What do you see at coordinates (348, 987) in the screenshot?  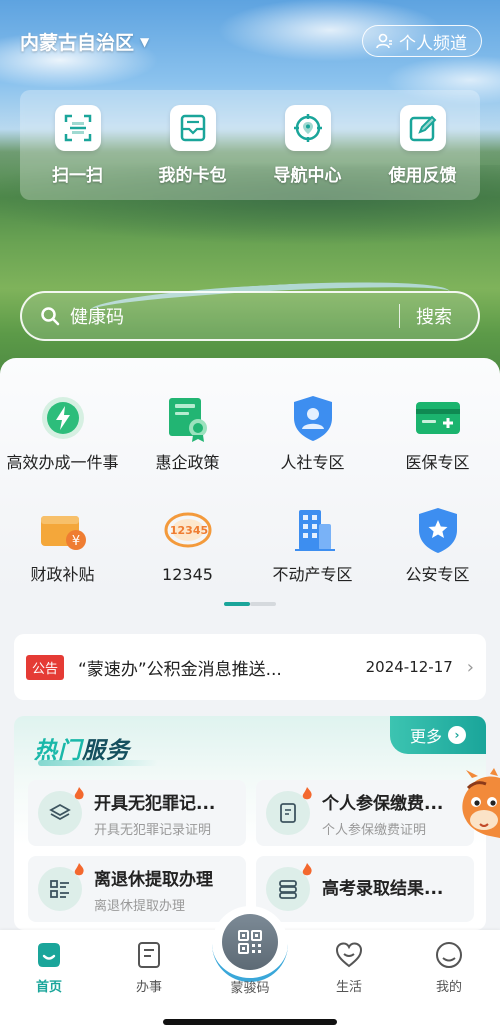 I see `tab-label: 生活` at bounding box center [348, 987].